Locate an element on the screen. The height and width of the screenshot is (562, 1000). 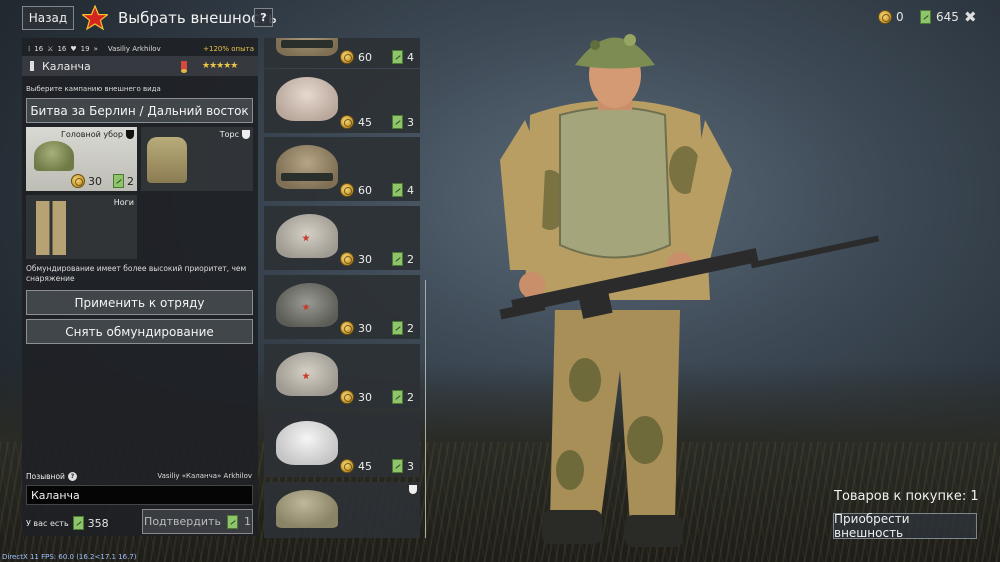
callsign-label: Позывной ? is located at coordinates (51, 476).